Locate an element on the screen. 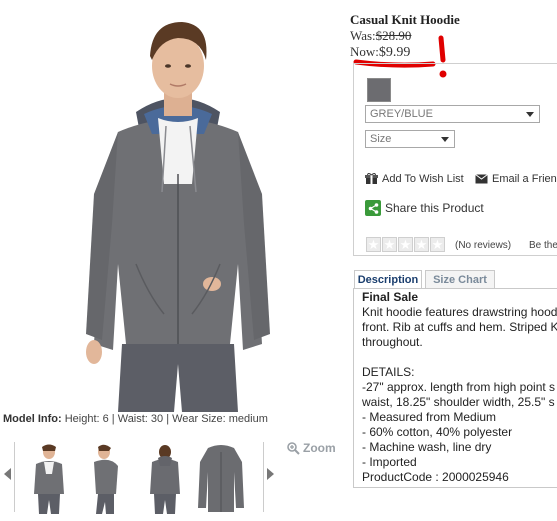 The image size is (557, 521). share-icon is located at coordinates (373, 208).